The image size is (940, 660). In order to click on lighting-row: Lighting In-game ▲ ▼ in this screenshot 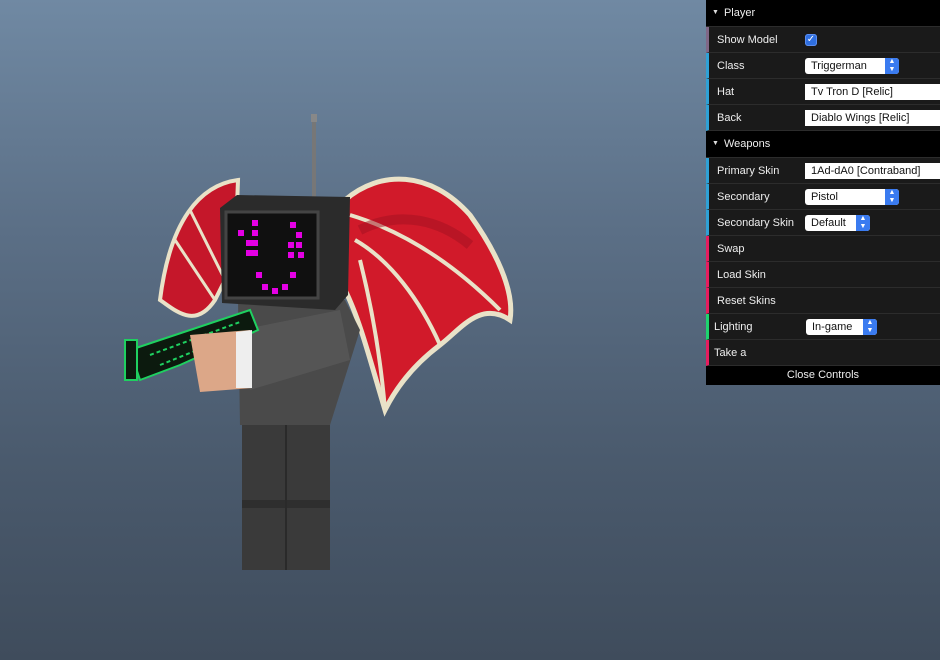, I will do `click(823, 327)`.